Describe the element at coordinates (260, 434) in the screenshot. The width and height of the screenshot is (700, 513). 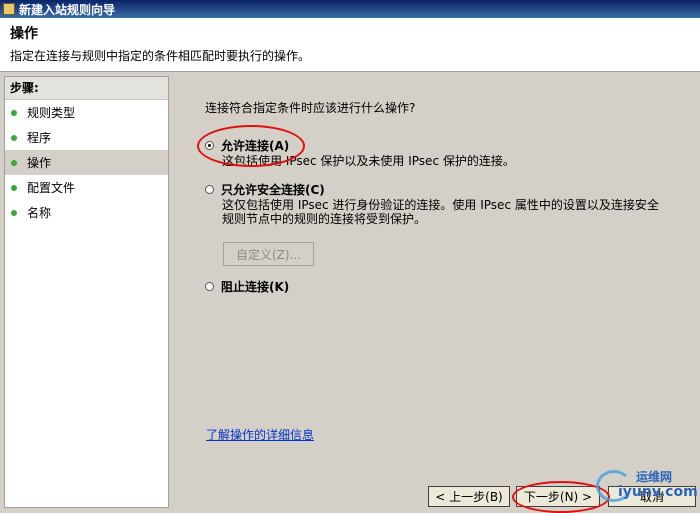
I see `learn-more-link: 了解操作的详细信息` at that location.